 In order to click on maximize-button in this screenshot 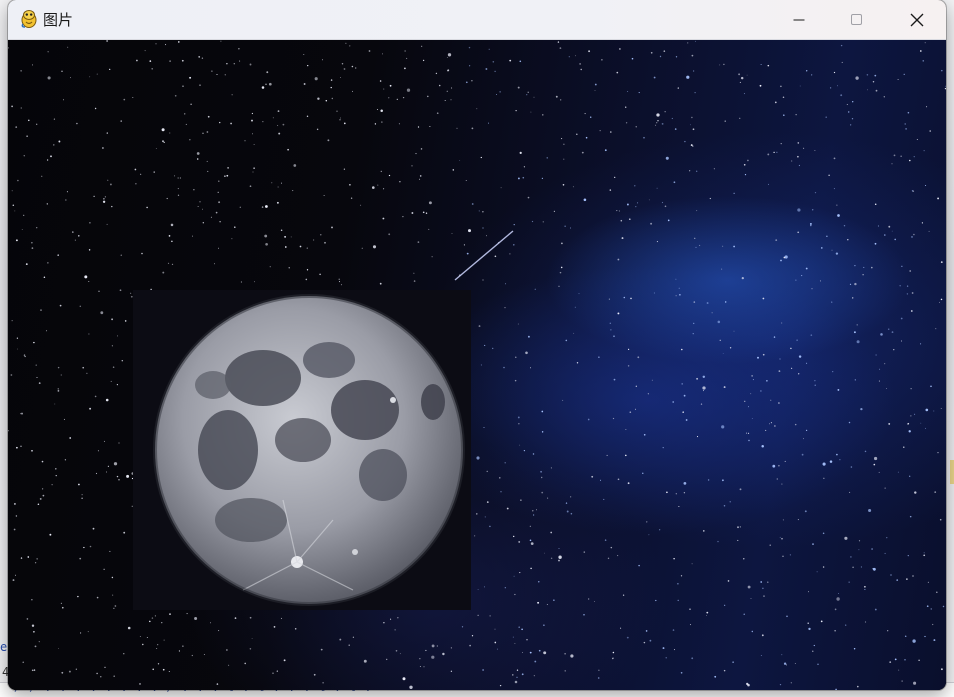, I will do `click(857, 19)`.